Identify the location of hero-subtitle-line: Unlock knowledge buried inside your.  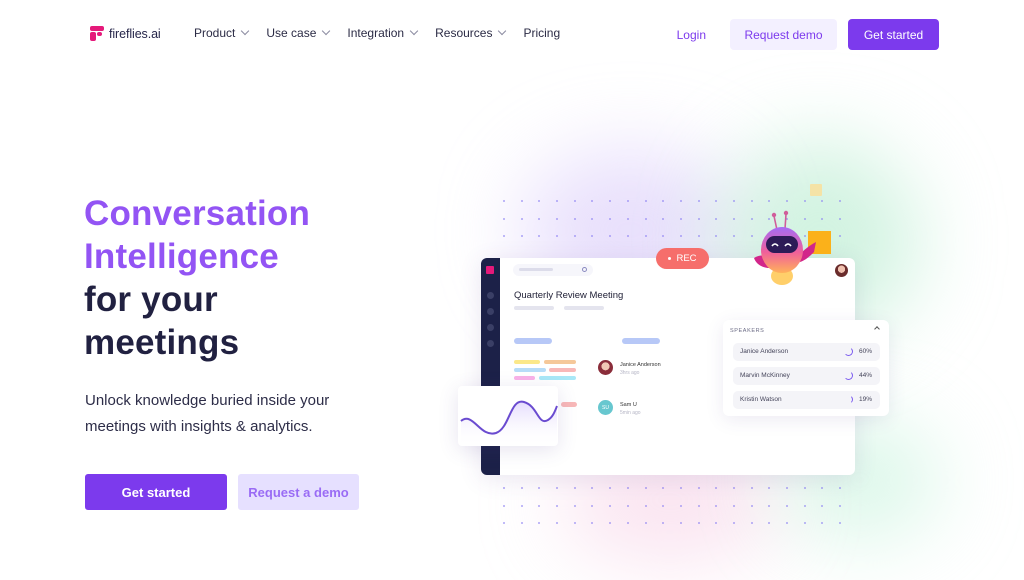
(207, 400).